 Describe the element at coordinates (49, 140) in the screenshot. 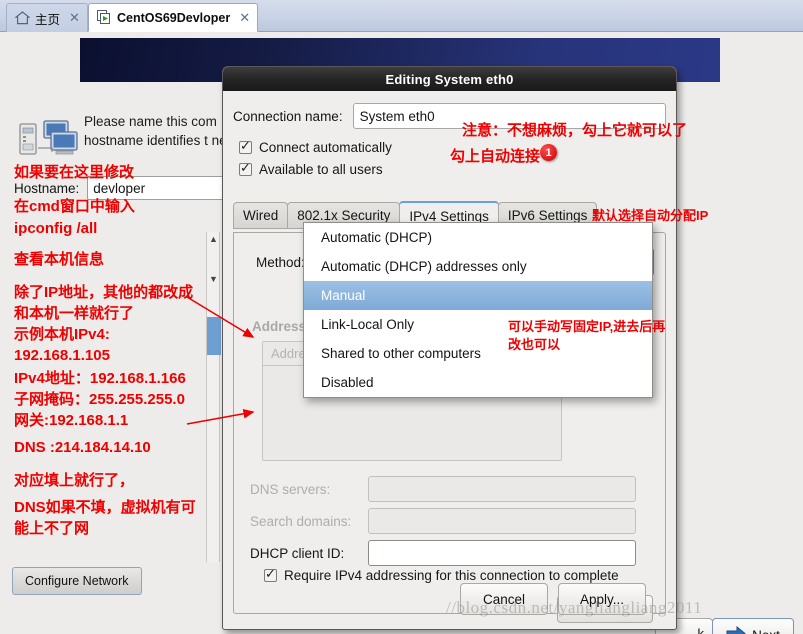

I see `network-computers-icon` at that location.